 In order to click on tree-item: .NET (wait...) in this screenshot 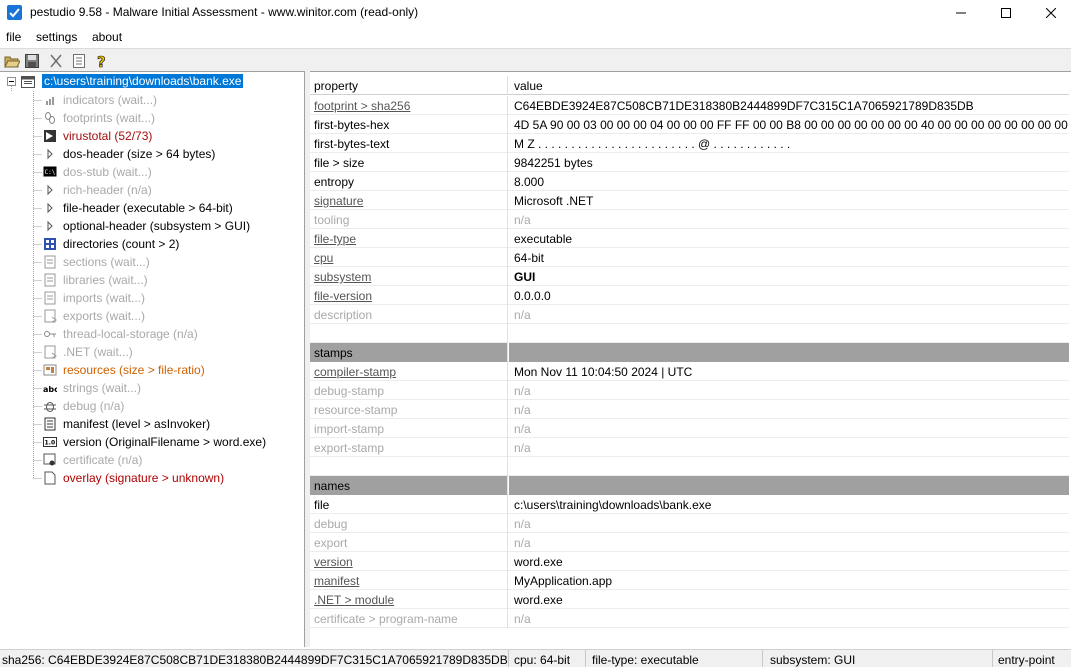, I will do `click(152, 352)`.